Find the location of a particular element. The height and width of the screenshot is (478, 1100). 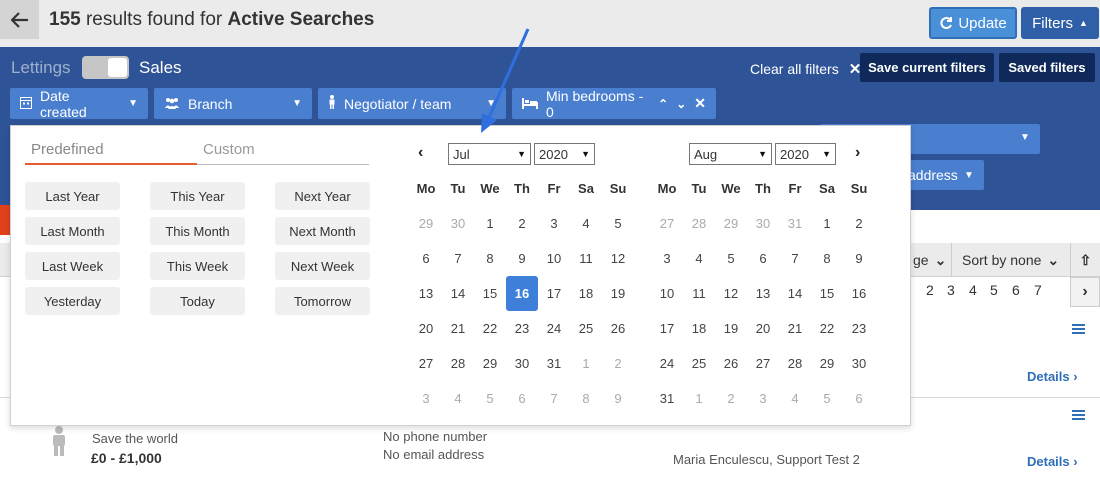

min-bedrooms-chip: Min bedrooms - 0 ⌃ ⌄ ✕ is located at coordinates (614, 104).